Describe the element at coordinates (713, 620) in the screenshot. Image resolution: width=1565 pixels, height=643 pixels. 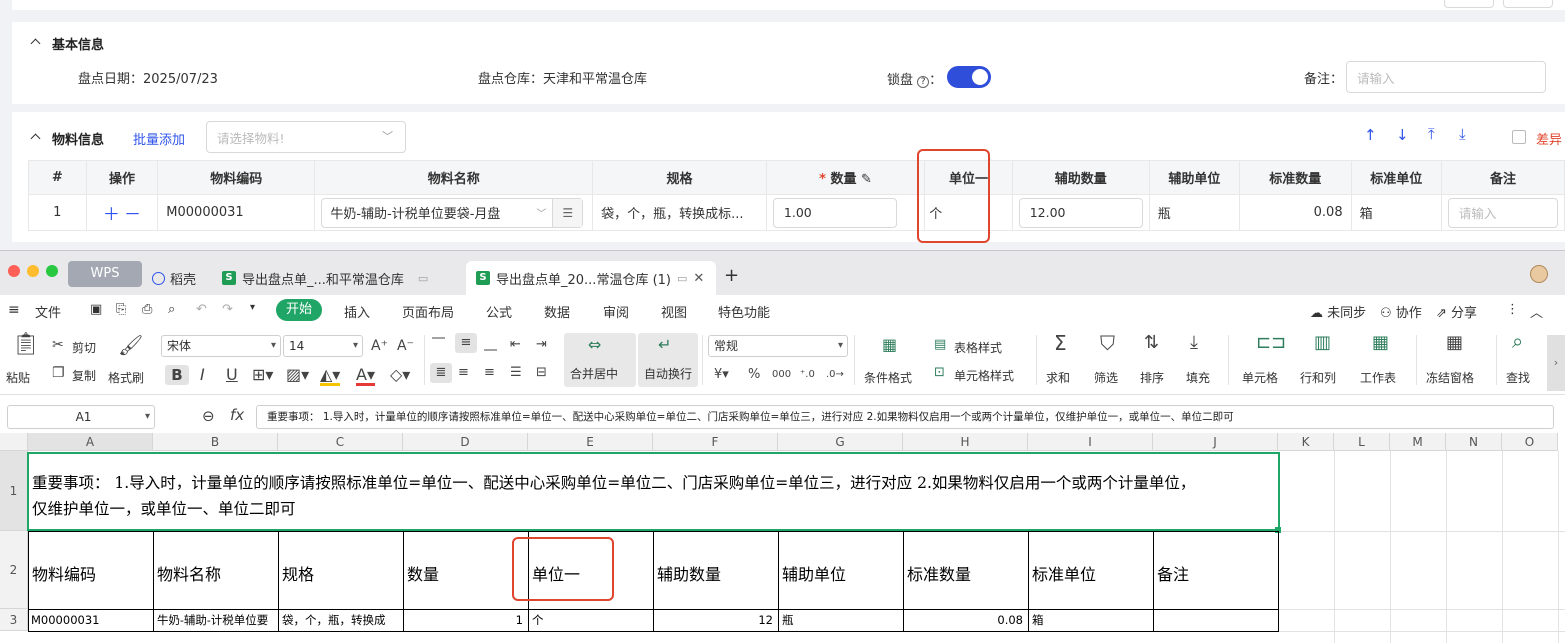
I see `data-cell: 12` at that location.